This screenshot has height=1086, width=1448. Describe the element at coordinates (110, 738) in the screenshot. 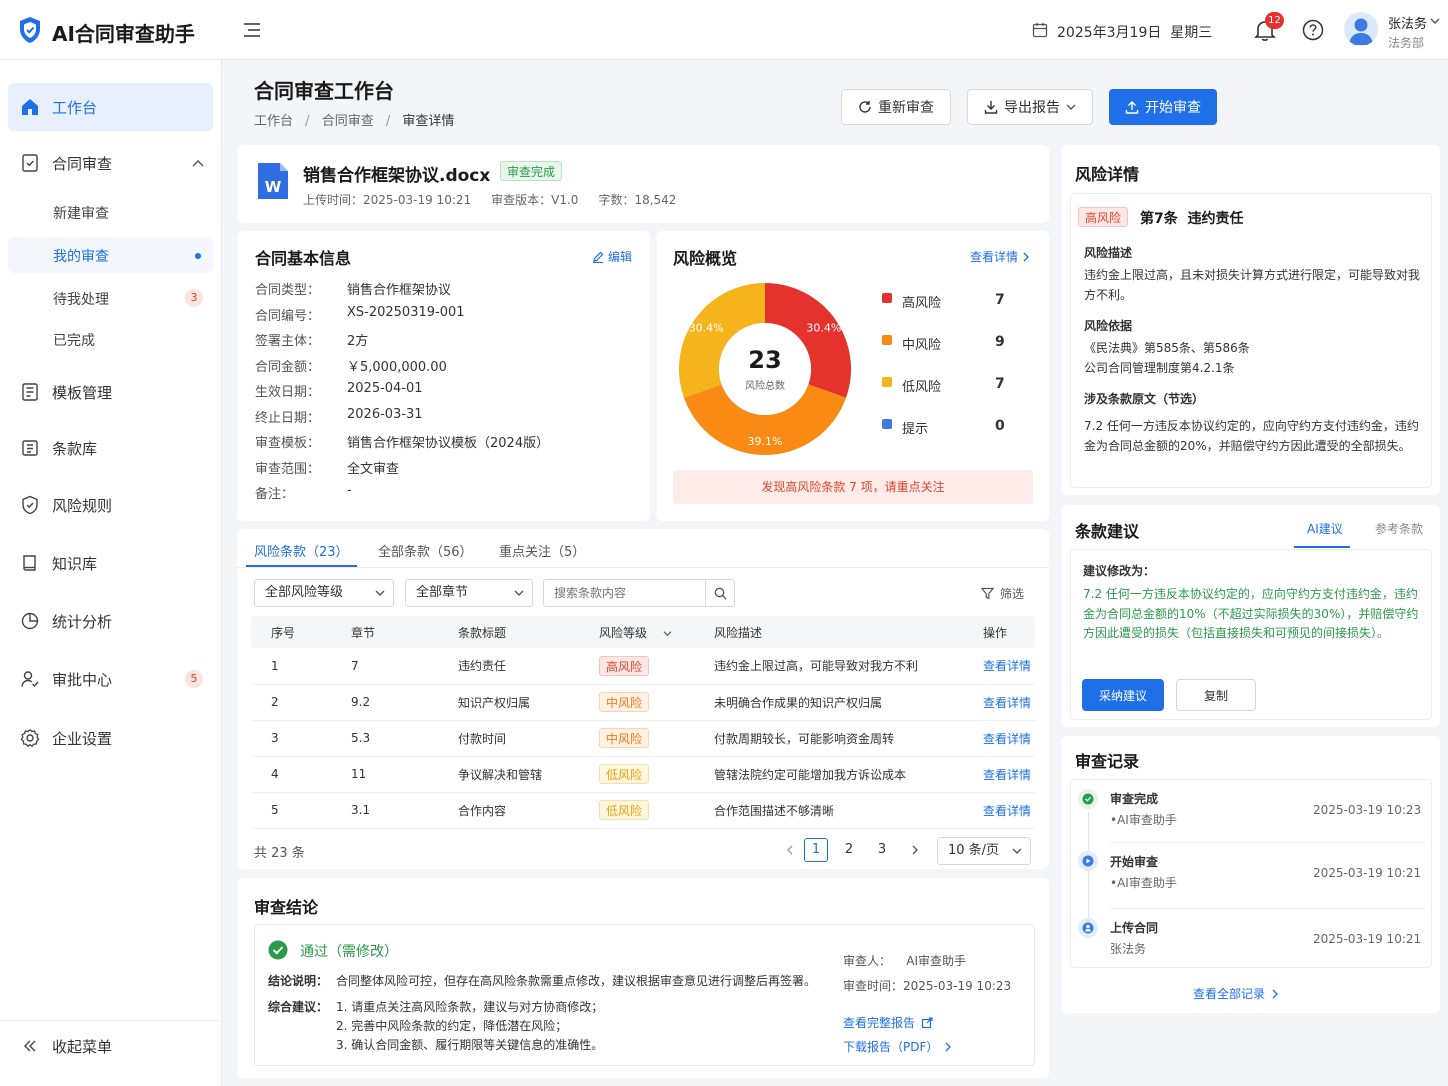

I see `sidebar-item-enterprise-settings: 企业设置` at that location.